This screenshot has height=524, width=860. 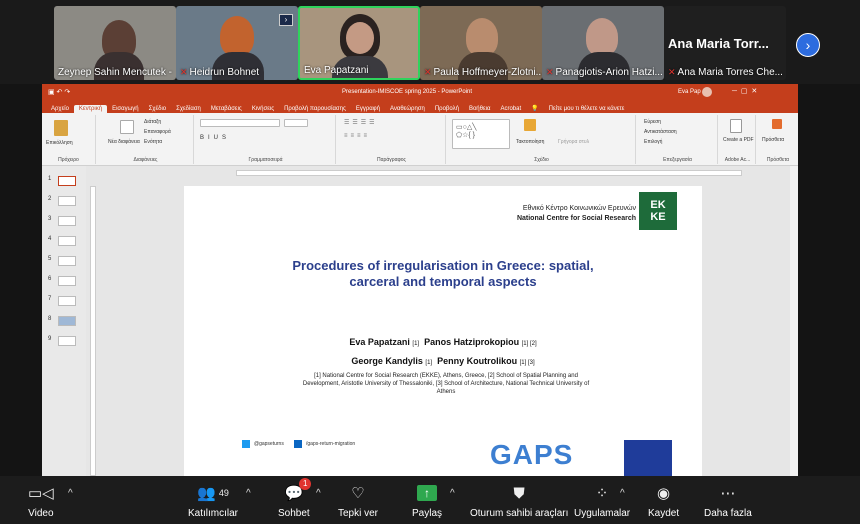 What do you see at coordinates (602, 37) in the screenshot?
I see `participant-avatar` at bounding box center [602, 37].